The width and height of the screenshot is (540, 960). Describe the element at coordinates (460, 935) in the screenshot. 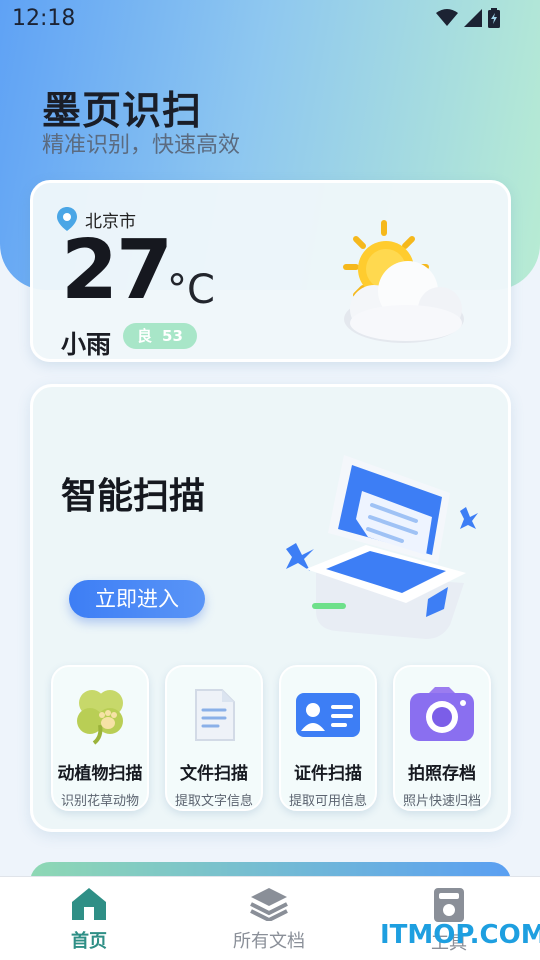

I see `watermark: ITMOP.COM` at that location.